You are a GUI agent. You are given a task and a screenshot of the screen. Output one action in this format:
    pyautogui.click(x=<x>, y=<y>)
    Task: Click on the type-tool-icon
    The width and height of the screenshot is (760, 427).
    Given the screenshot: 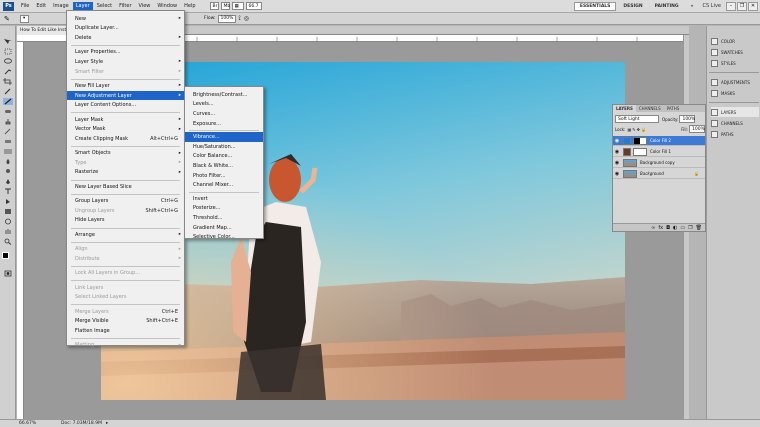 What is the action you would take?
    pyautogui.click(x=8, y=191)
    